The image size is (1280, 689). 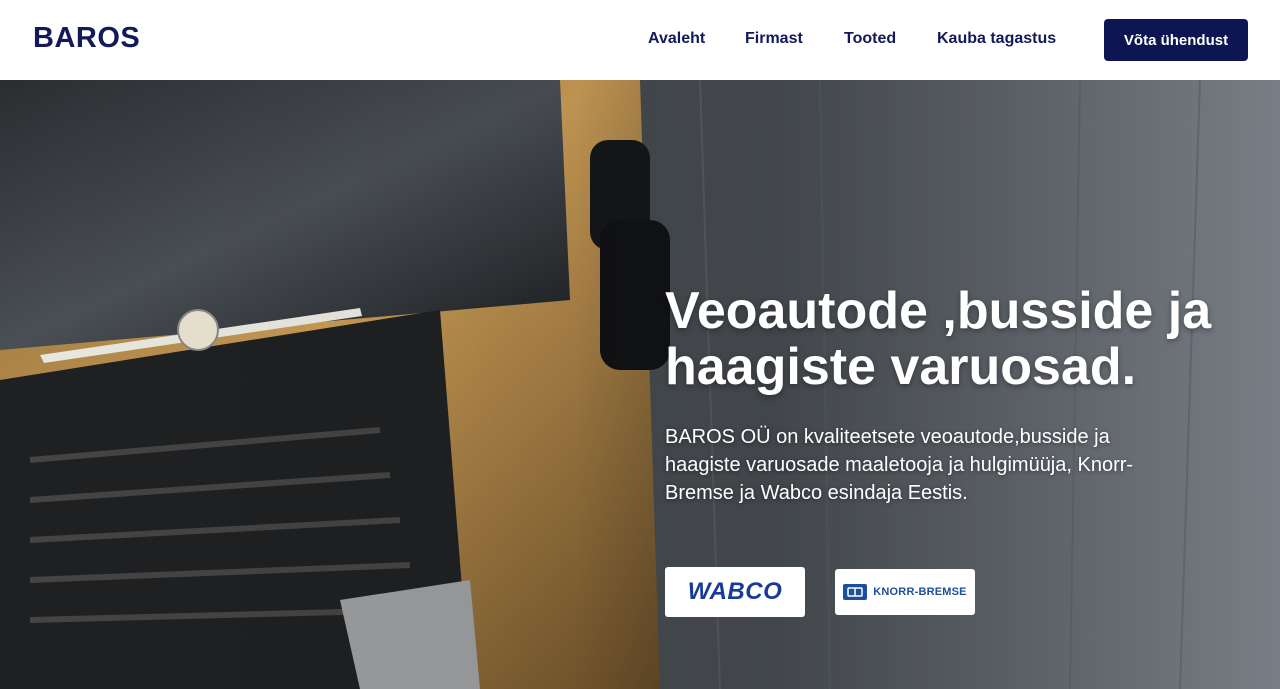 I want to click on nav-tooted: Tooted, so click(x=870, y=39).